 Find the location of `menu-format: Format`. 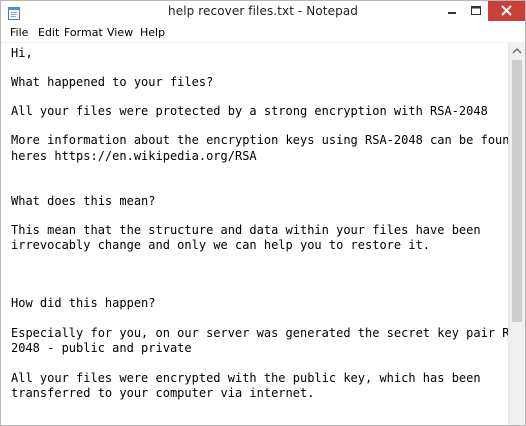

menu-format: Format is located at coordinates (83, 32).